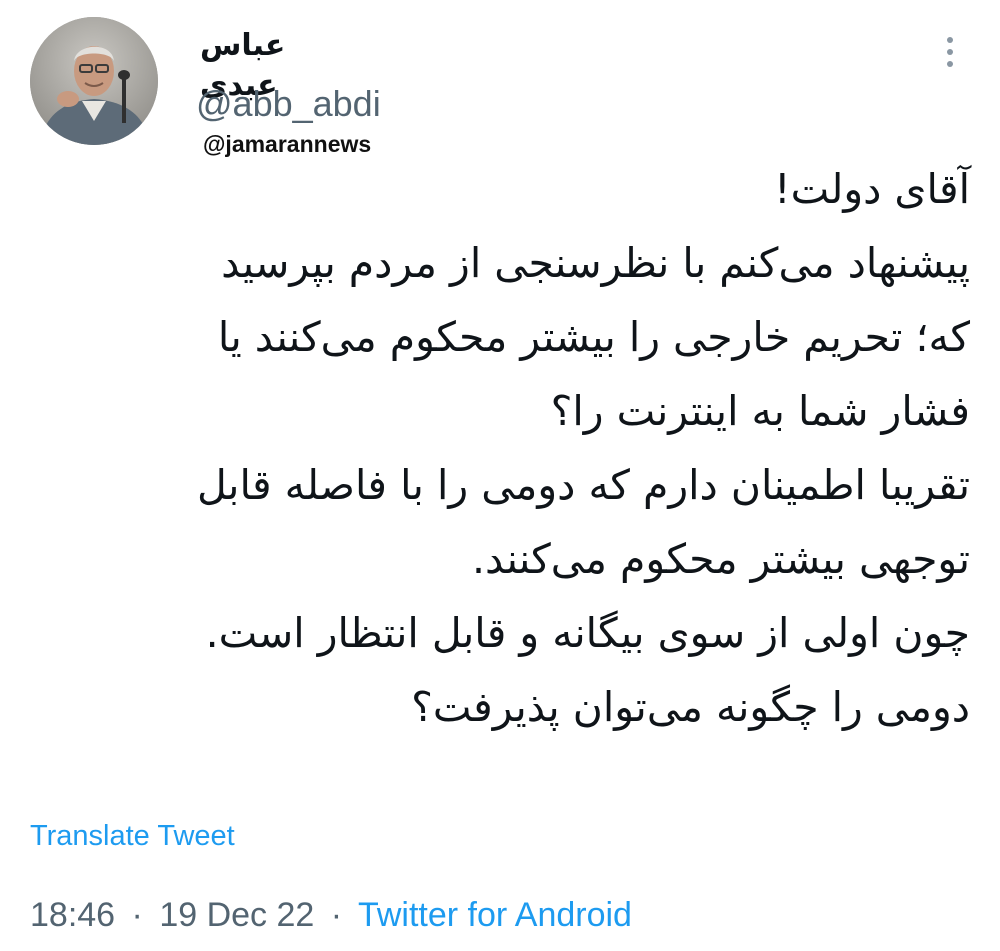  I want to click on more-vertical-icon, so click(950, 52).